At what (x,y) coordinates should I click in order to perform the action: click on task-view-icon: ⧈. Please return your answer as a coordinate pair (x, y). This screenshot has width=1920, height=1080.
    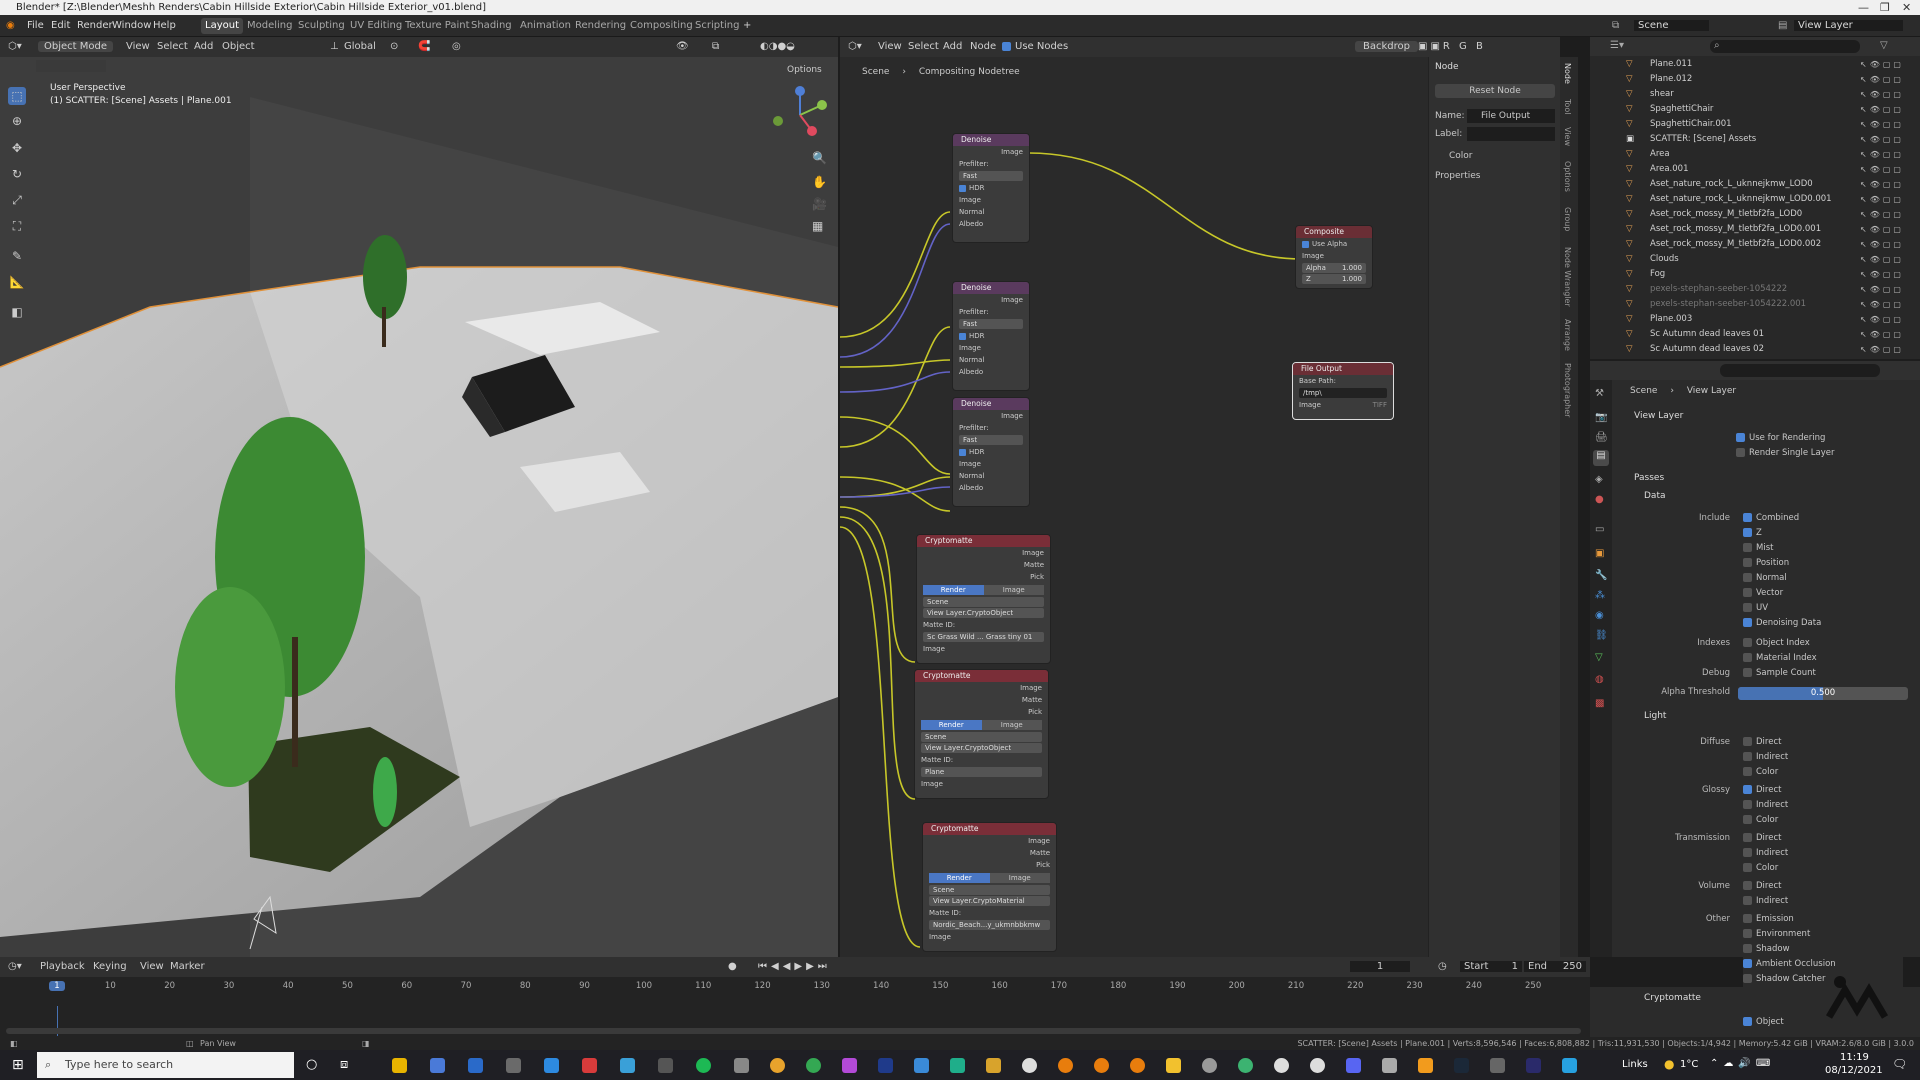
    Looking at the image, I should click on (344, 1064).